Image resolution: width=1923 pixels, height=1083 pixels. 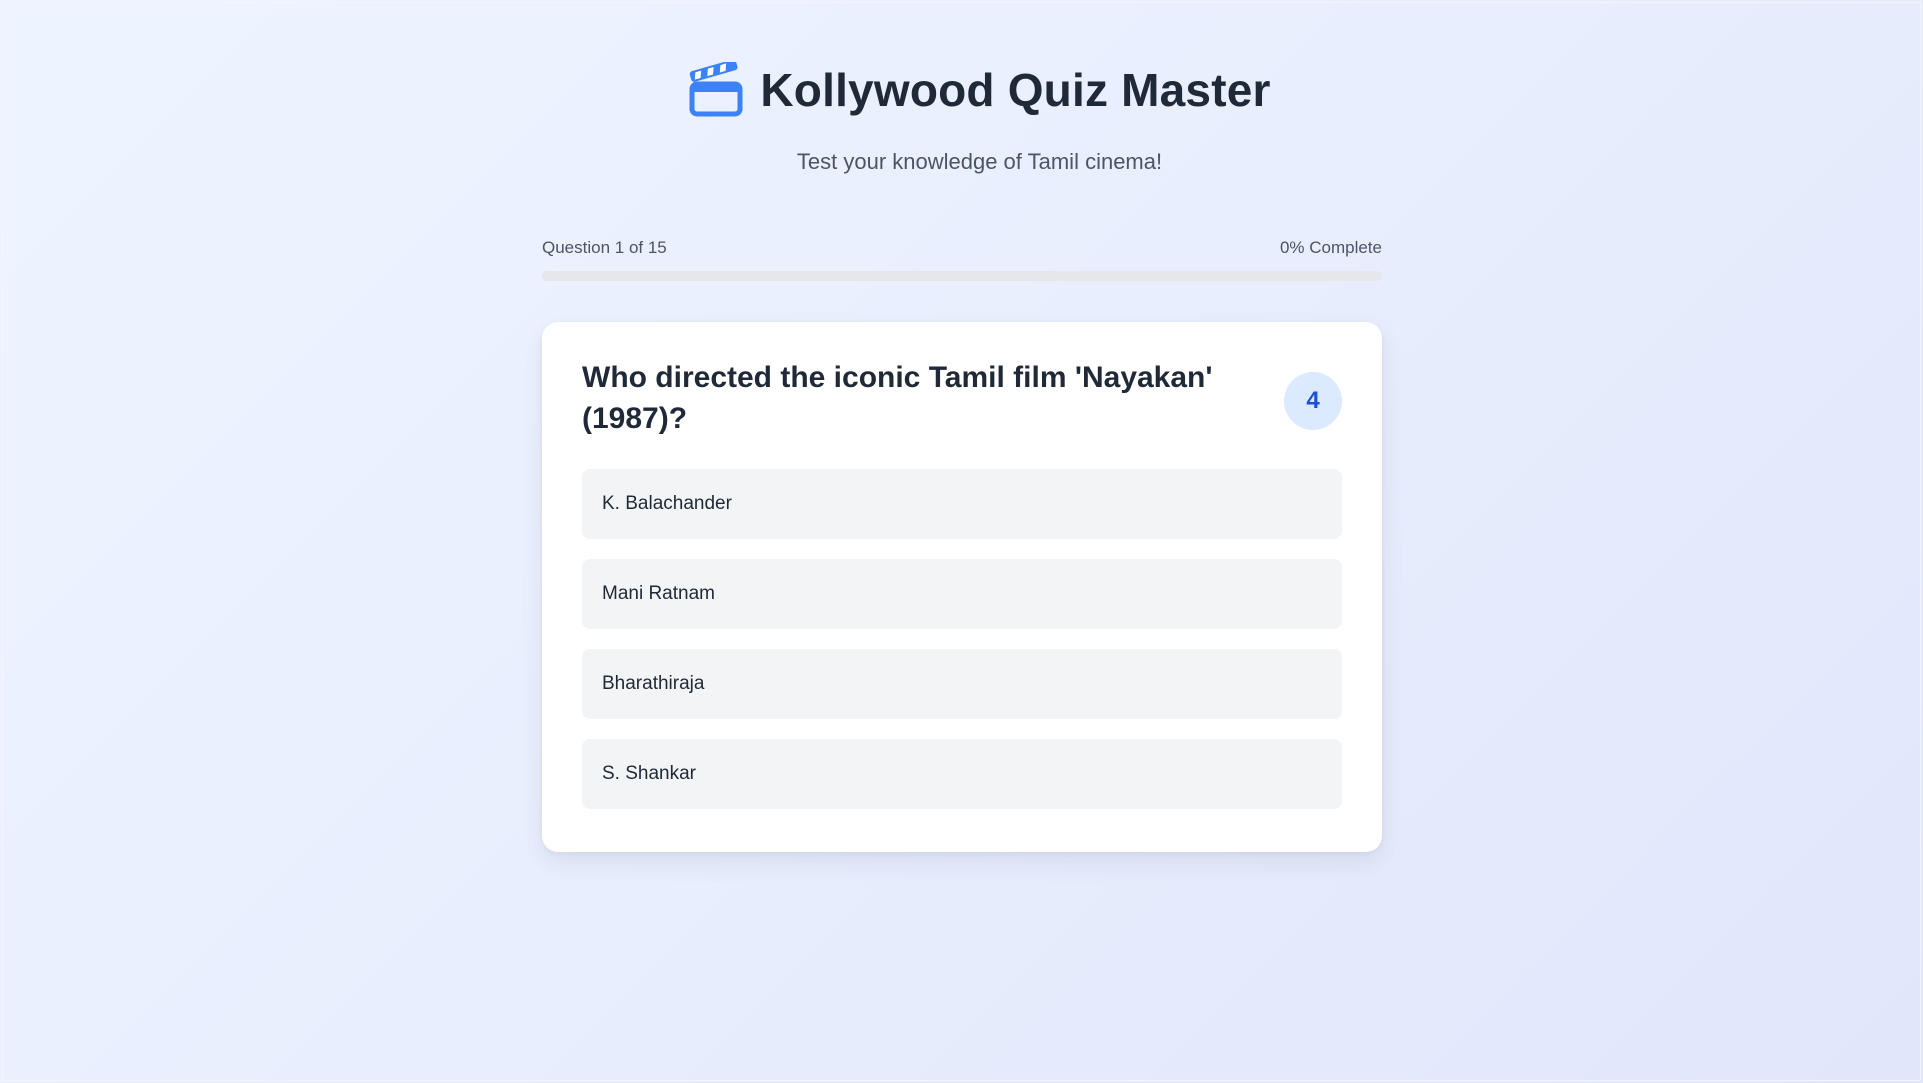 I want to click on answer-option: K. Balachander, so click(x=962, y=504).